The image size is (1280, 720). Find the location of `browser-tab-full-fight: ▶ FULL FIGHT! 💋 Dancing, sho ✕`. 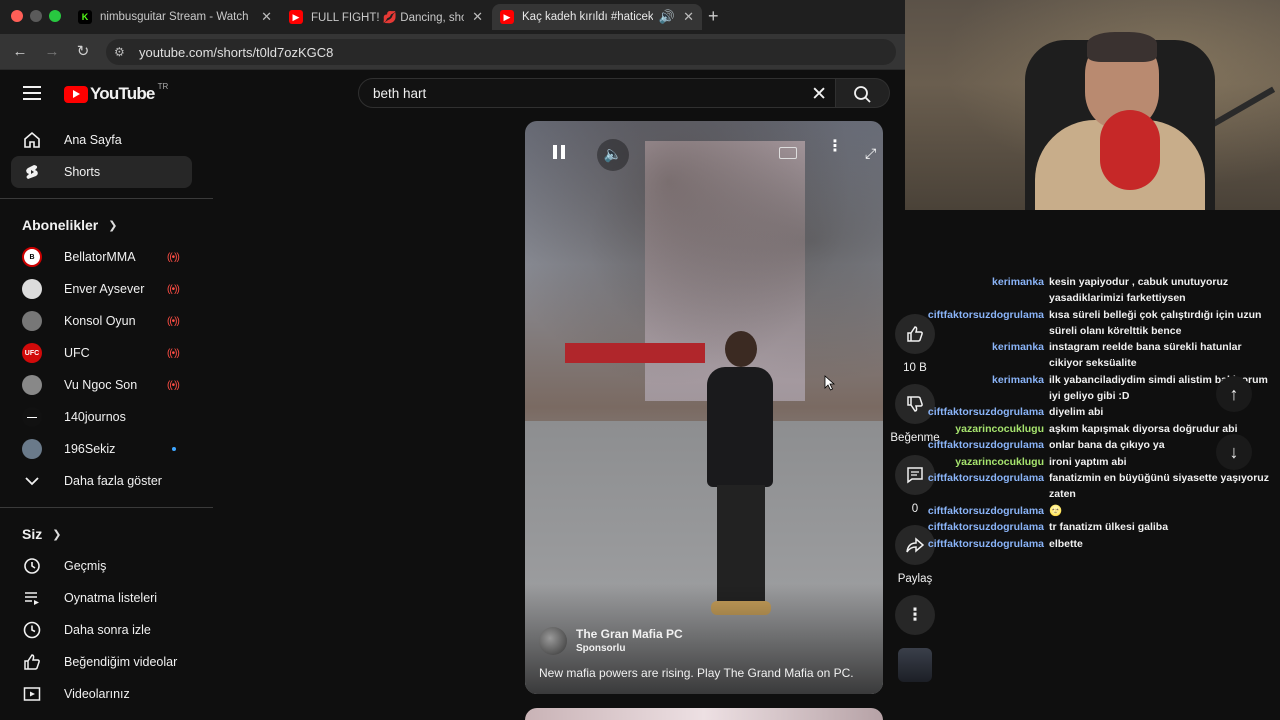

browser-tab-full-fight: ▶ FULL FIGHT! 💋 Dancing, sho ✕ is located at coordinates (386, 17).